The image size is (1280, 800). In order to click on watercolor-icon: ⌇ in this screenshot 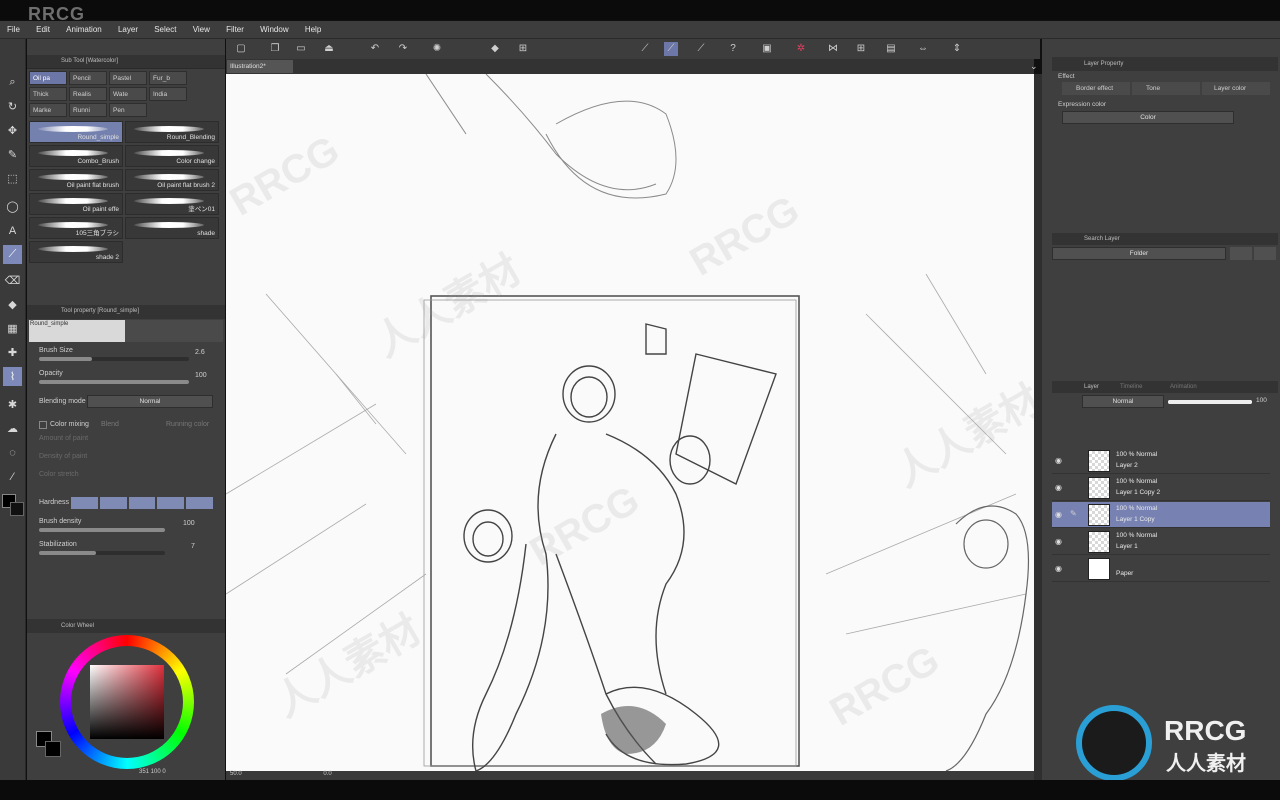, I will do `click(12, 376)`.